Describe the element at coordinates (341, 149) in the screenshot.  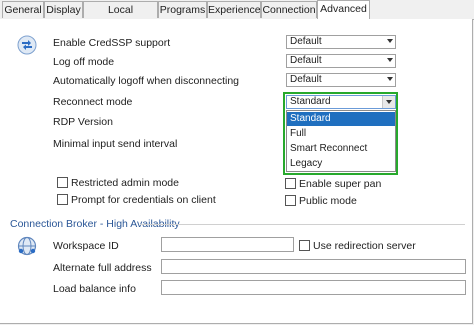
I see `reconnect-option-smart: Smart Reconnect` at that location.